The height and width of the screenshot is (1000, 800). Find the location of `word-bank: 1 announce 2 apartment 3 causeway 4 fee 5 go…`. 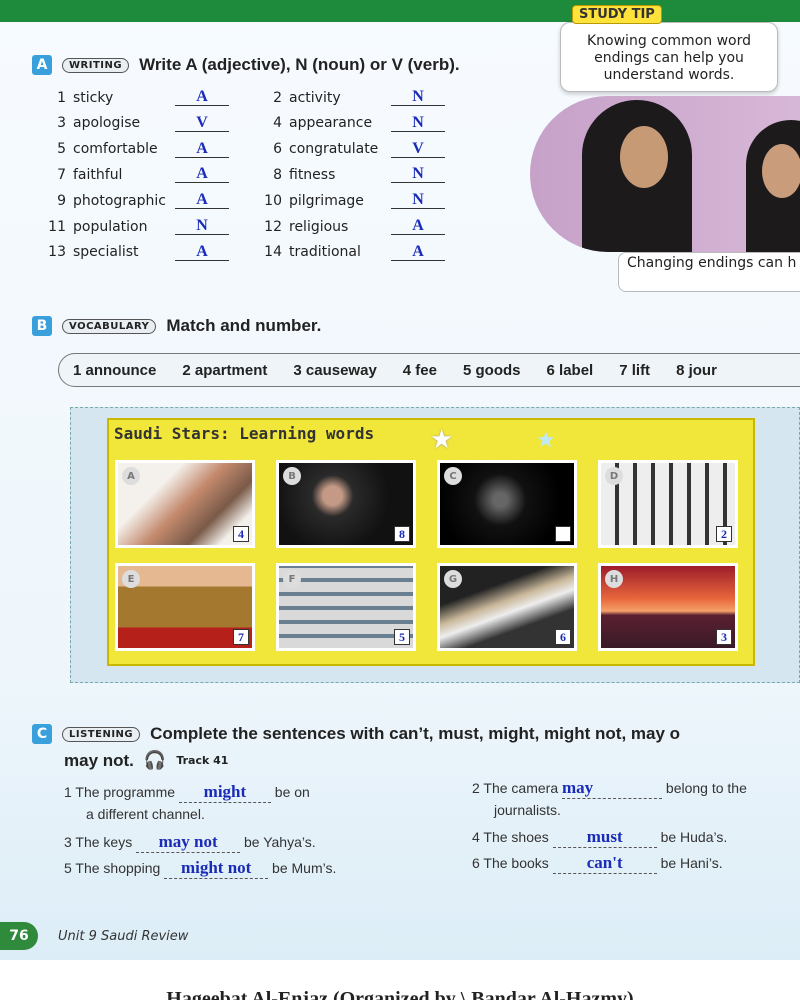

word-bank: 1 announce 2 apartment 3 causeway 4 fee 5 go… is located at coordinates (429, 370).